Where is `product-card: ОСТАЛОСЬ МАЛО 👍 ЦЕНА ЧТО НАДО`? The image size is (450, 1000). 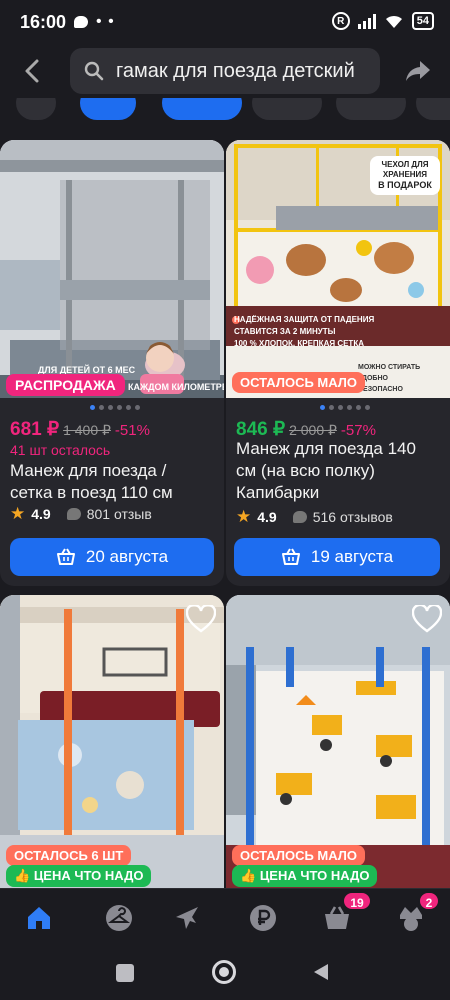 product-card: ОСТАЛОСЬ МАЛО 👍 ЦЕНА ЧТО НАДО is located at coordinates (338, 741).